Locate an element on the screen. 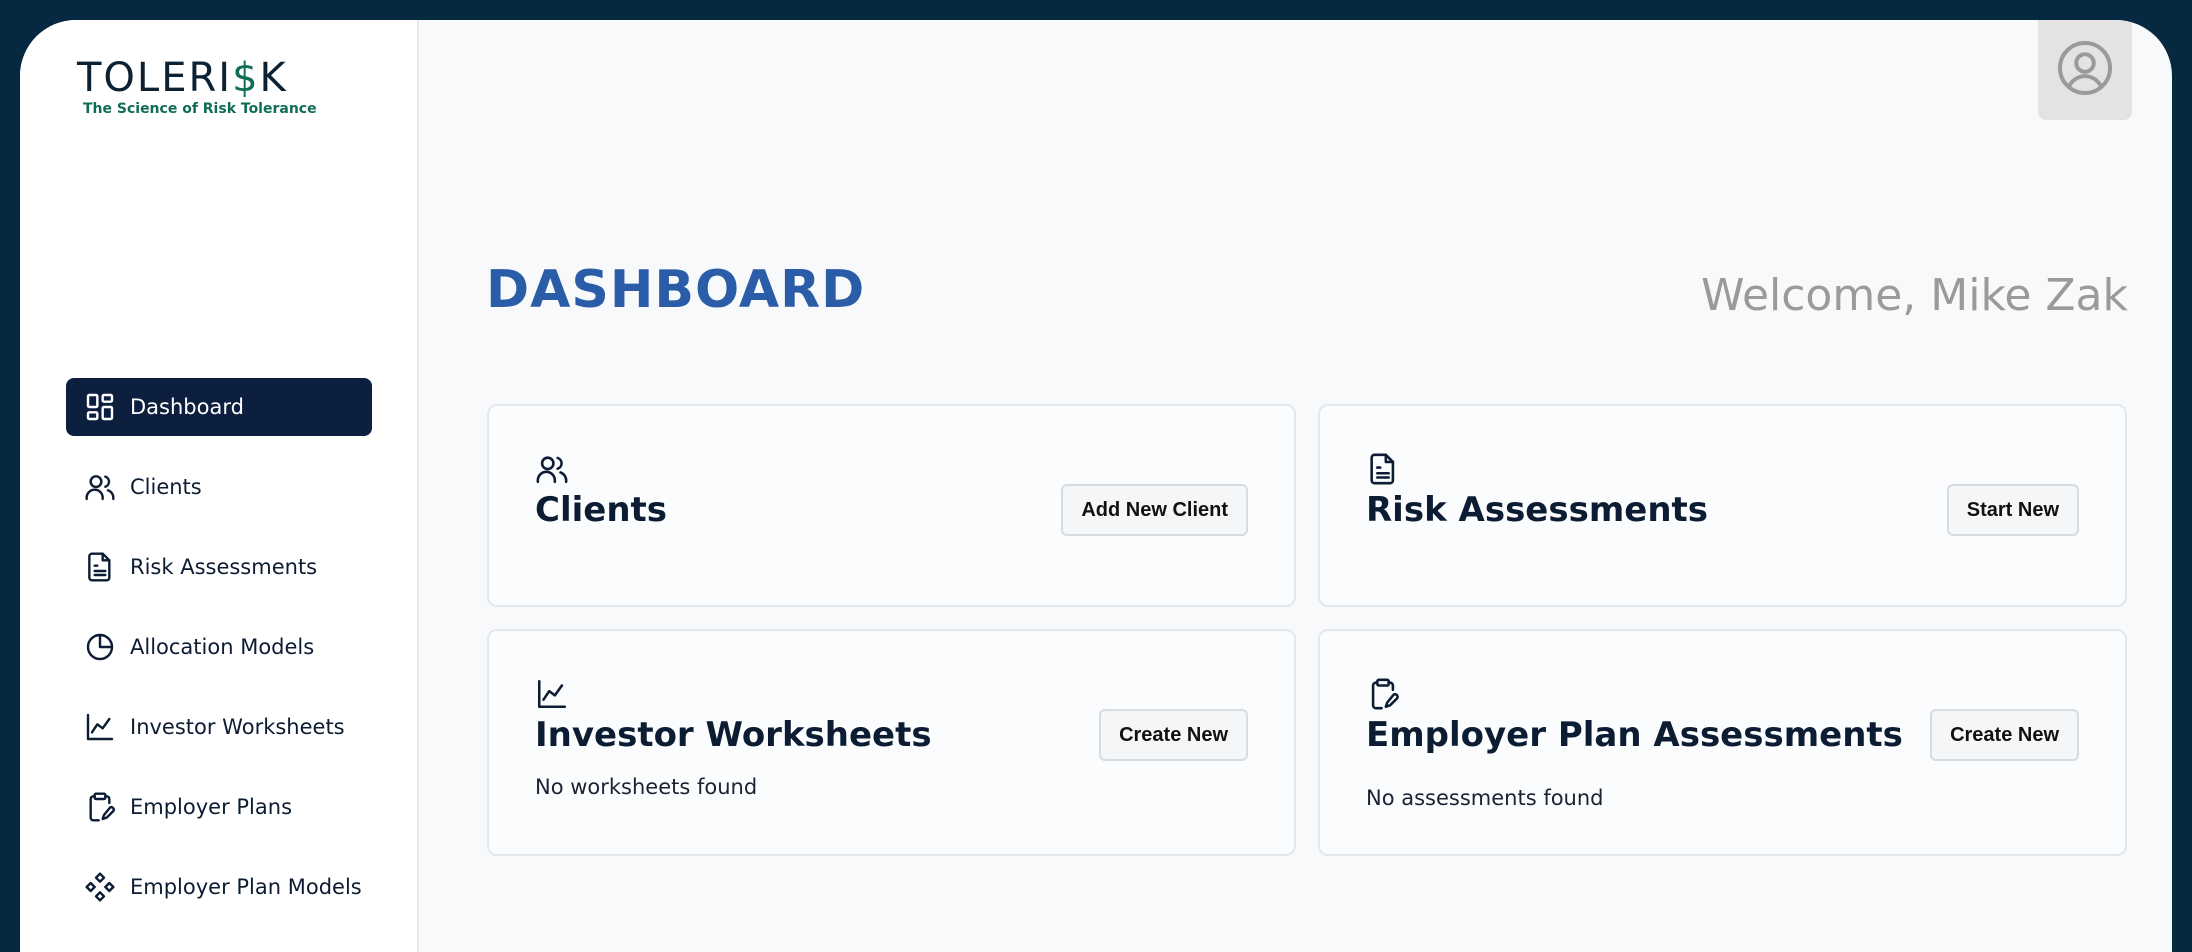 The height and width of the screenshot is (952, 2192). sidebar-item-label: Employer Plans is located at coordinates (211, 807).